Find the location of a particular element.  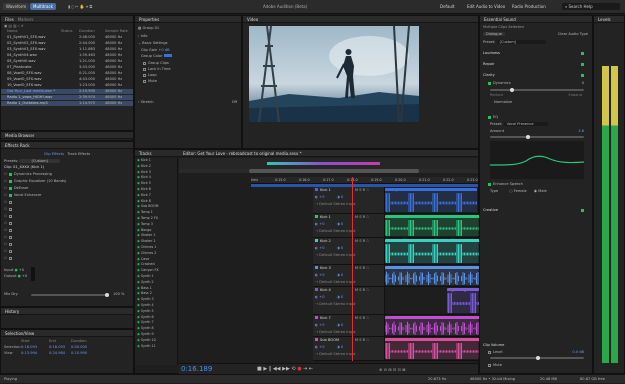

media-browser-title: Media Browser is located at coordinates (67, 135).